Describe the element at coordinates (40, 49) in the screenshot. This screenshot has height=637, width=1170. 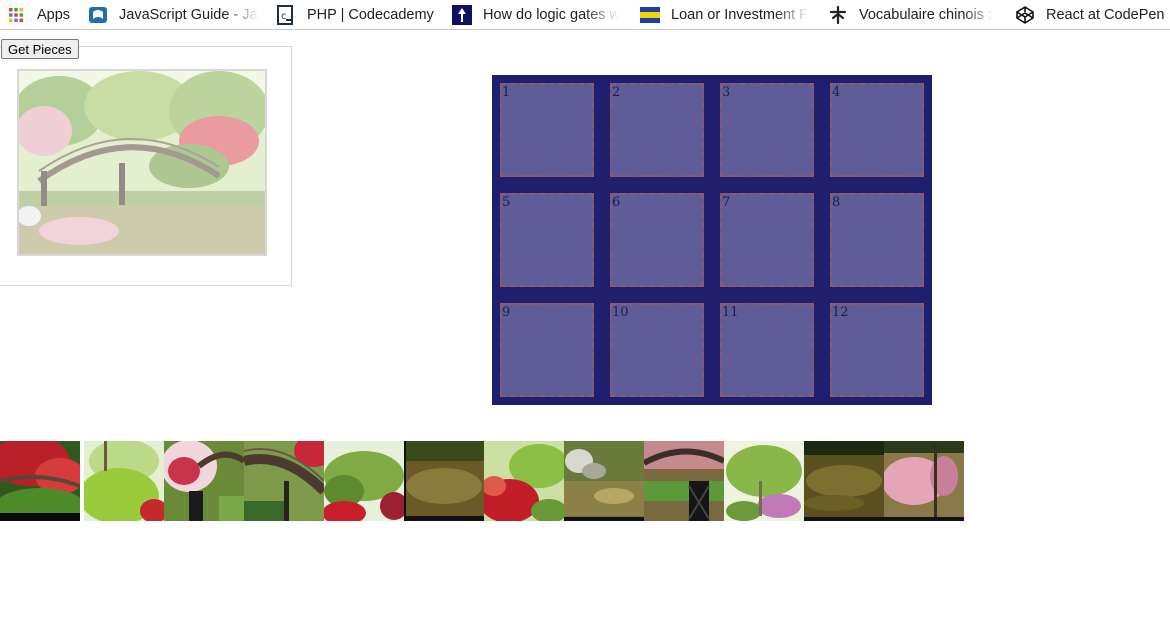
I see `get-pieces-button: Get Pieces` at that location.